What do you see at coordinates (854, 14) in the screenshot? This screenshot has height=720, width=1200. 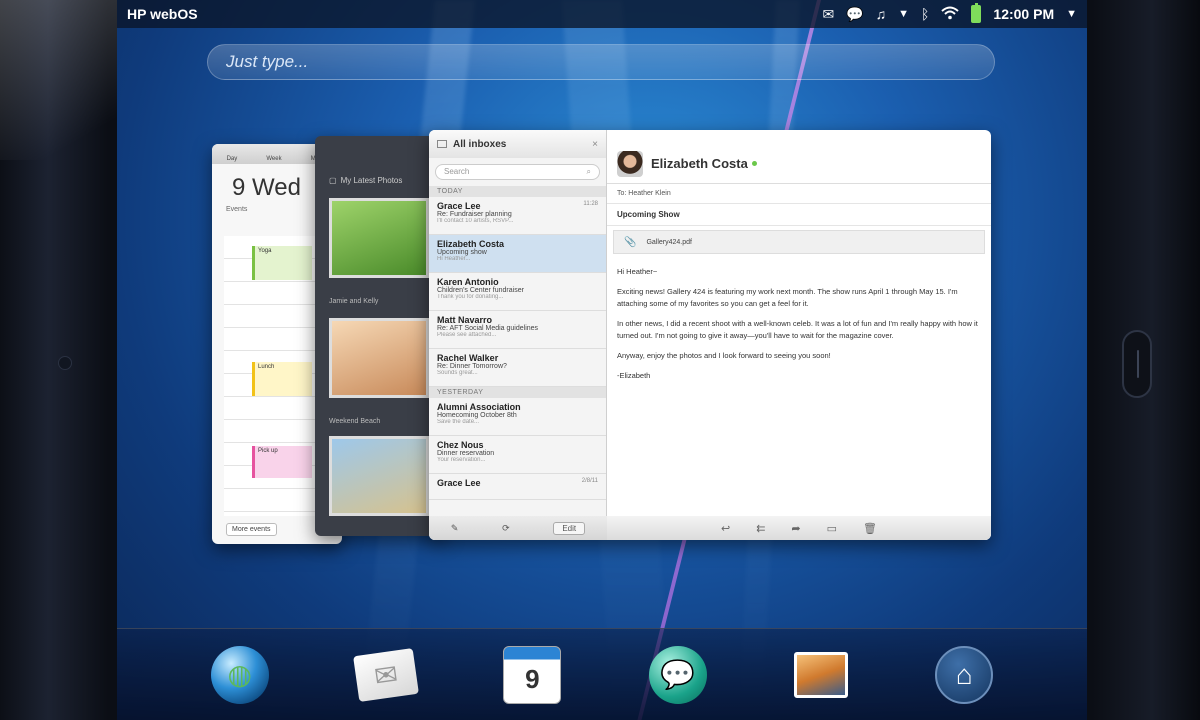 I see `chat-notification-icon: 💬` at bounding box center [854, 14].